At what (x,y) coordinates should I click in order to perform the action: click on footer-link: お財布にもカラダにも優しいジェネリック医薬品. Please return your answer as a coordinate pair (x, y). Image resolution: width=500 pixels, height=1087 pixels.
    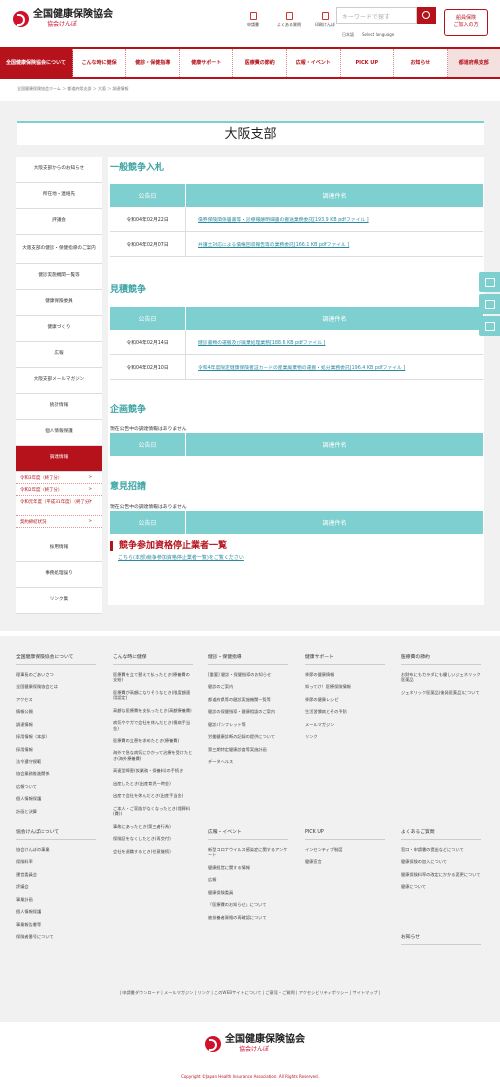
    Looking at the image, I should click on (441, 677).